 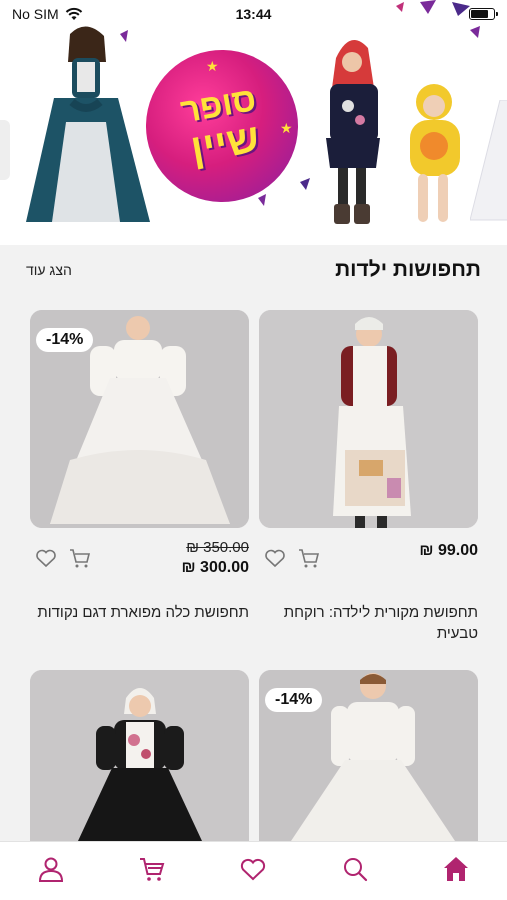 I want to click on girl-apron-costume-image, so click(x=368, y=419).